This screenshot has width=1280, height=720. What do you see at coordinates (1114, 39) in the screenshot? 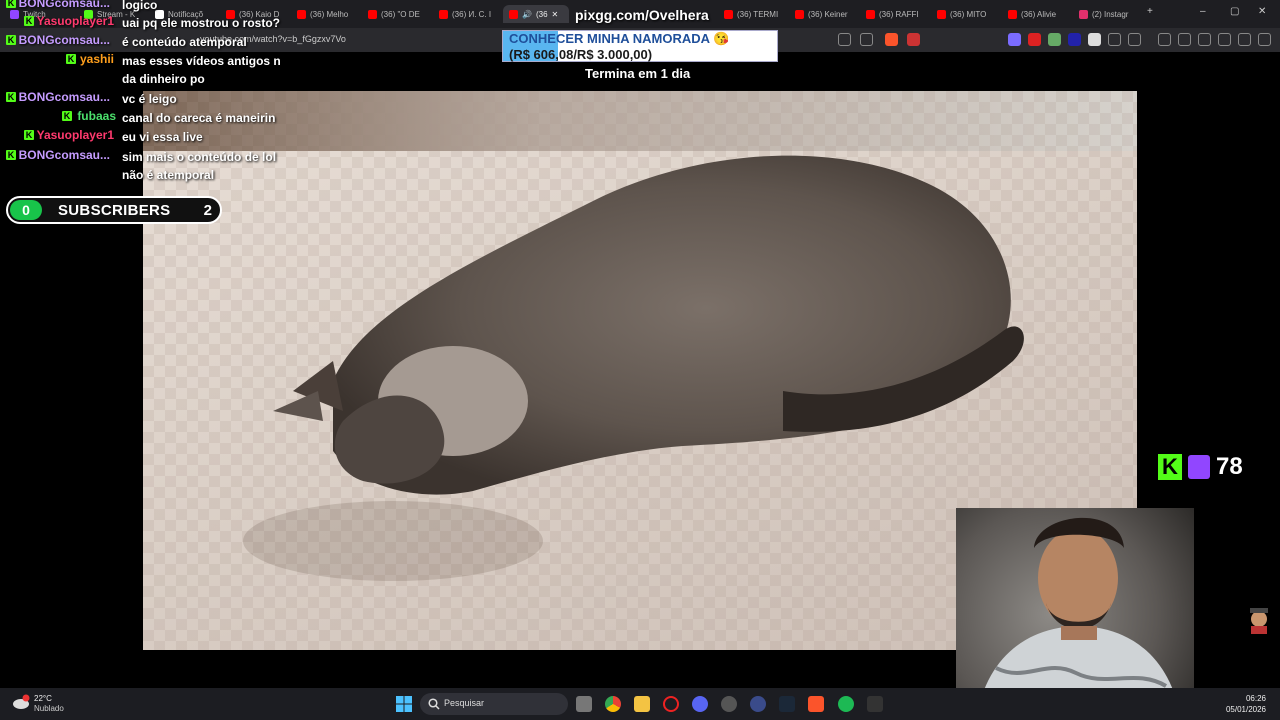
I see `puzzle-icon` at bounding box center [1114, 39].